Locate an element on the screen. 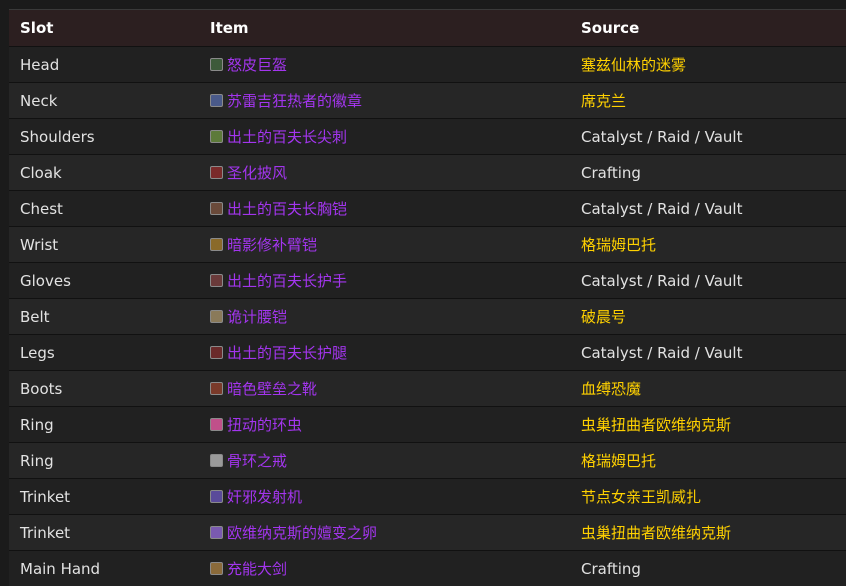  table-row: Neck 苏雷吉狂热者的徽章 席克兰 is located at coordinates (427, 100).